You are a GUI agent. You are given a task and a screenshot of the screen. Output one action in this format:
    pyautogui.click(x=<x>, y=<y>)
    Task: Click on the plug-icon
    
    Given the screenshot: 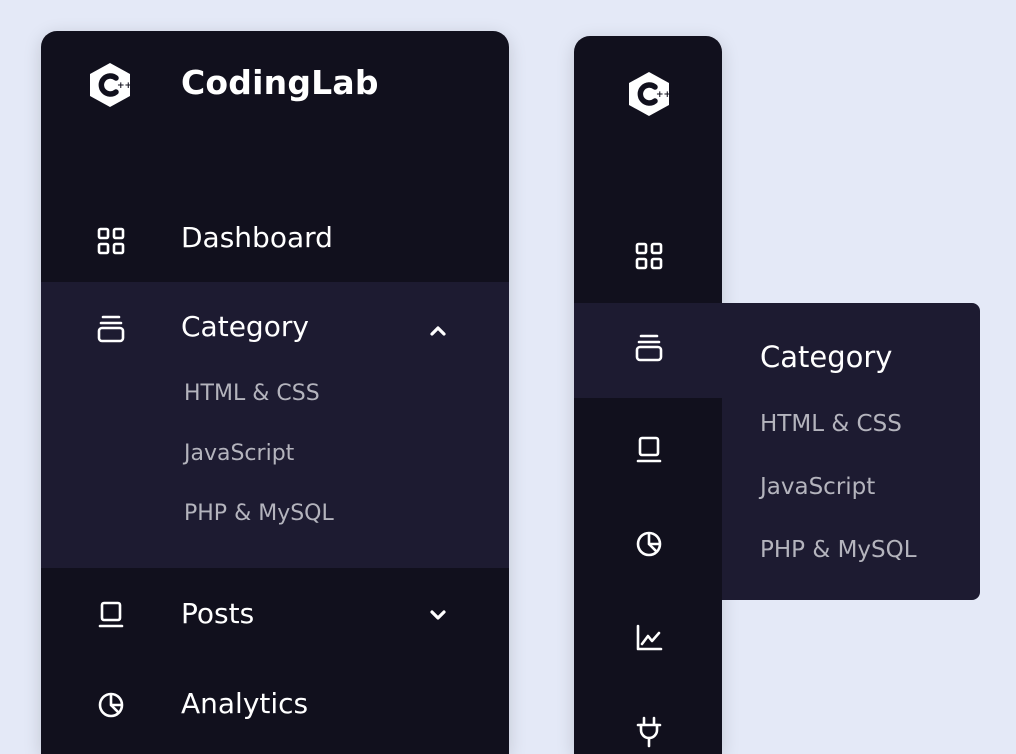 What is the action you would take?
    pyautogui.click(x=649, y=732)
    